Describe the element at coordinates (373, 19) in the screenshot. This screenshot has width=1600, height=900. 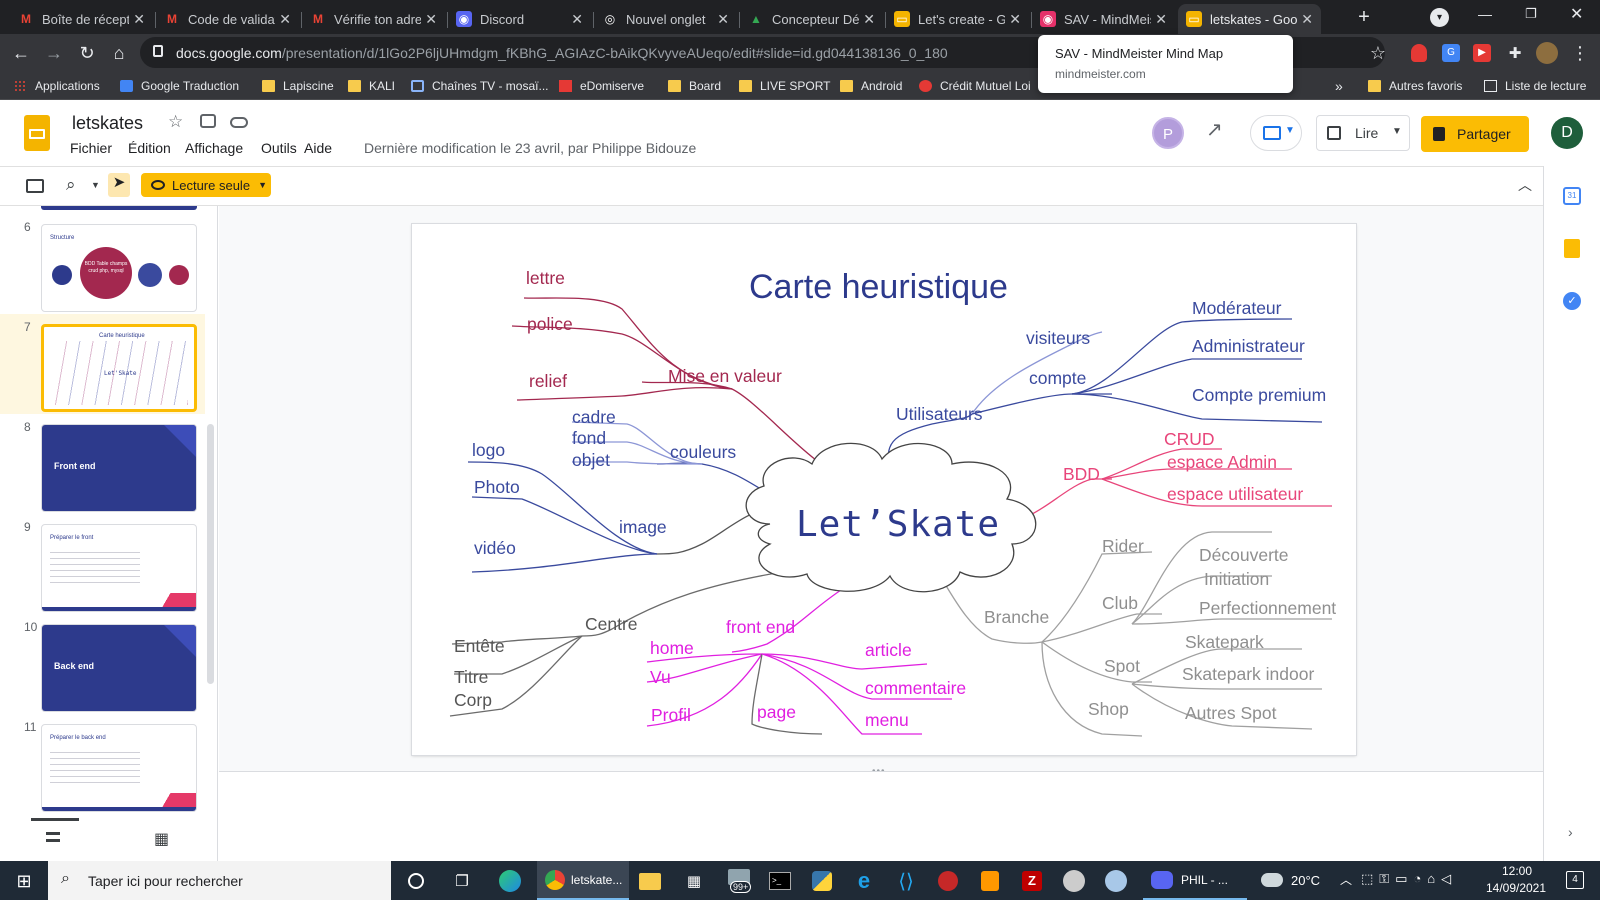
I see `browser-tab: M Vérifie ton adre ✕` at that location.